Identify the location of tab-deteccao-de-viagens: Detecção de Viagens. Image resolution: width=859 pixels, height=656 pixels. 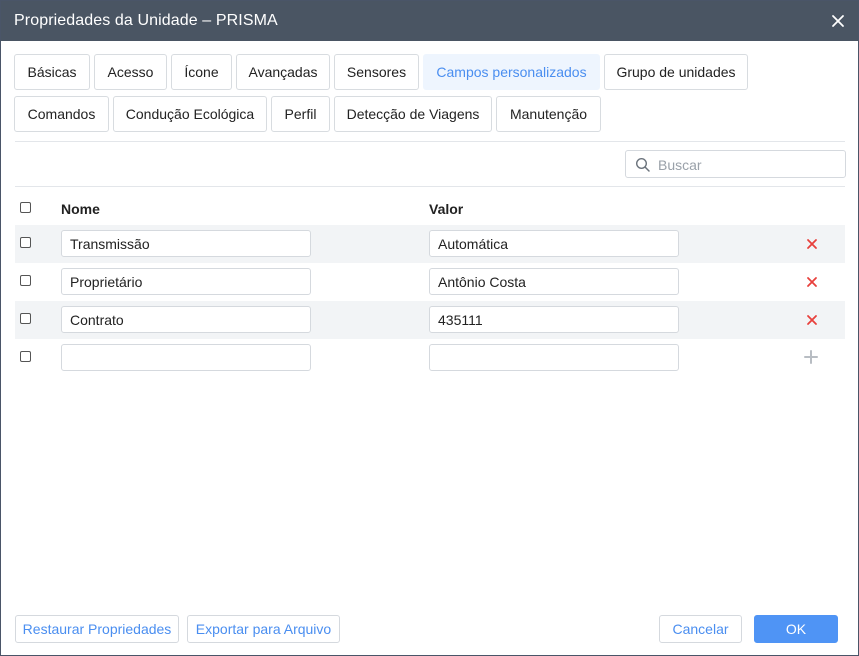
(413, 114).